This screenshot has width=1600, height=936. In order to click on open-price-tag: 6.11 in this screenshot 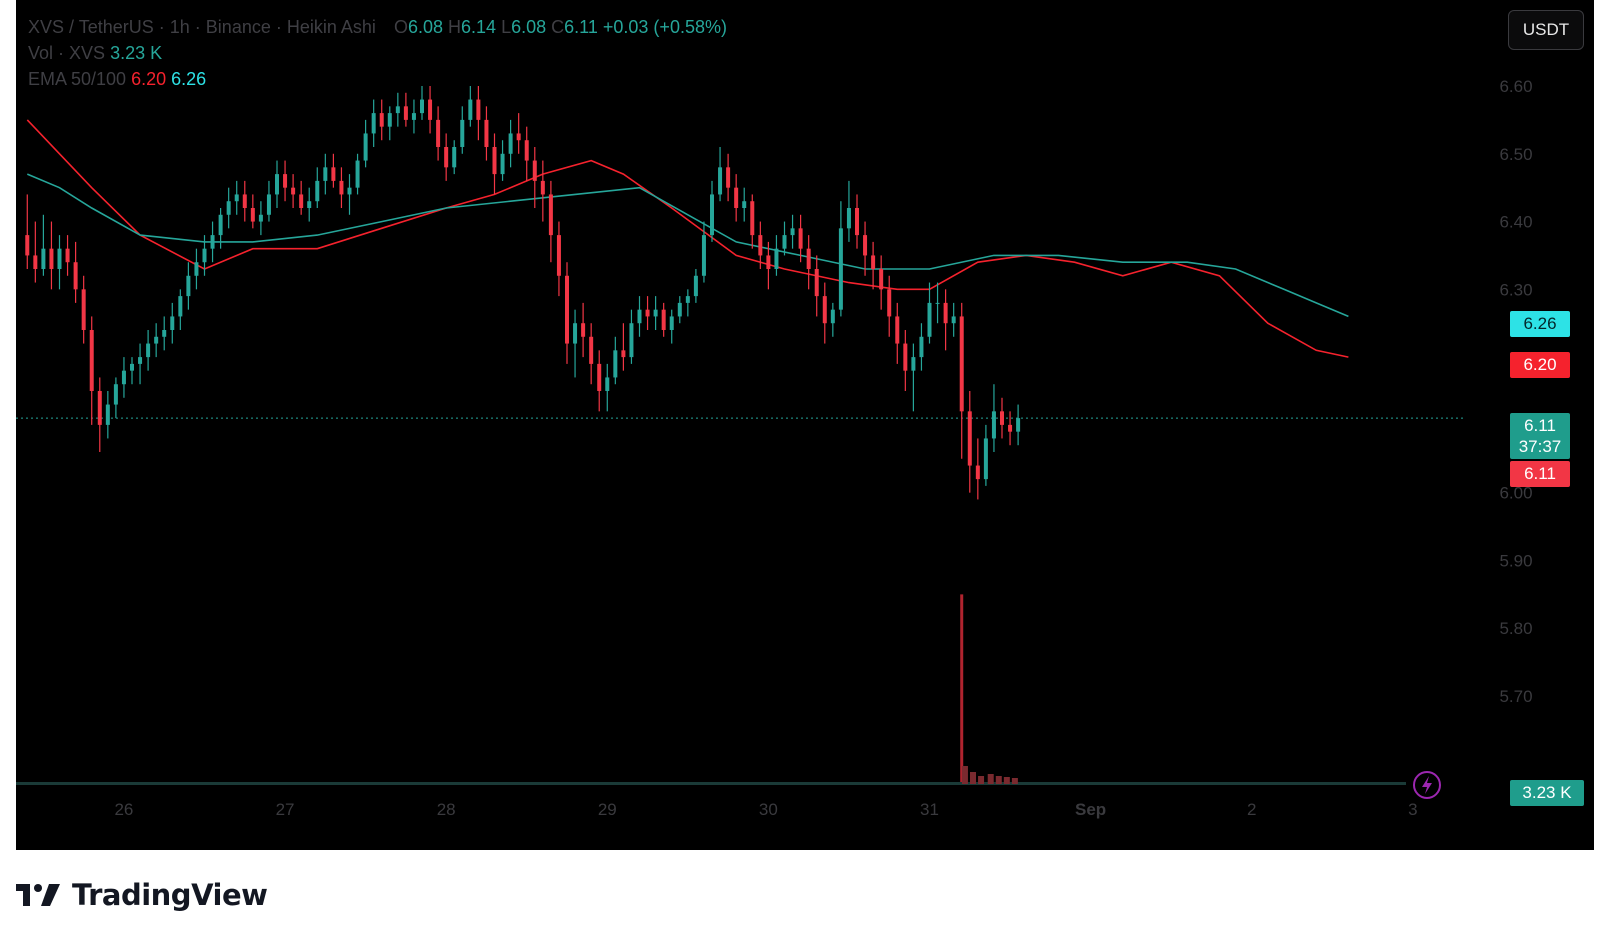, I will do `click(1540, 474)`.